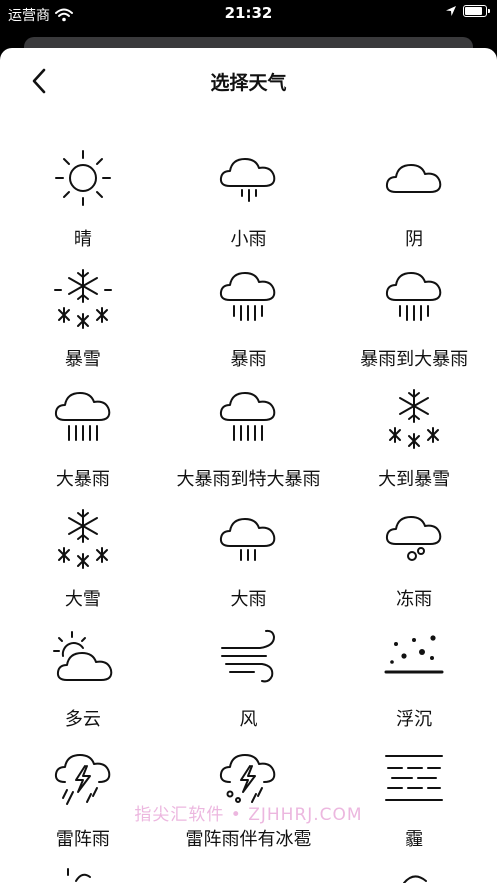 Image resolution: width=497 pixels, height=883 pixels. I want to click on watermark: 指尖汇软件 • ZJHHRJ.COM, so click(248, 815).